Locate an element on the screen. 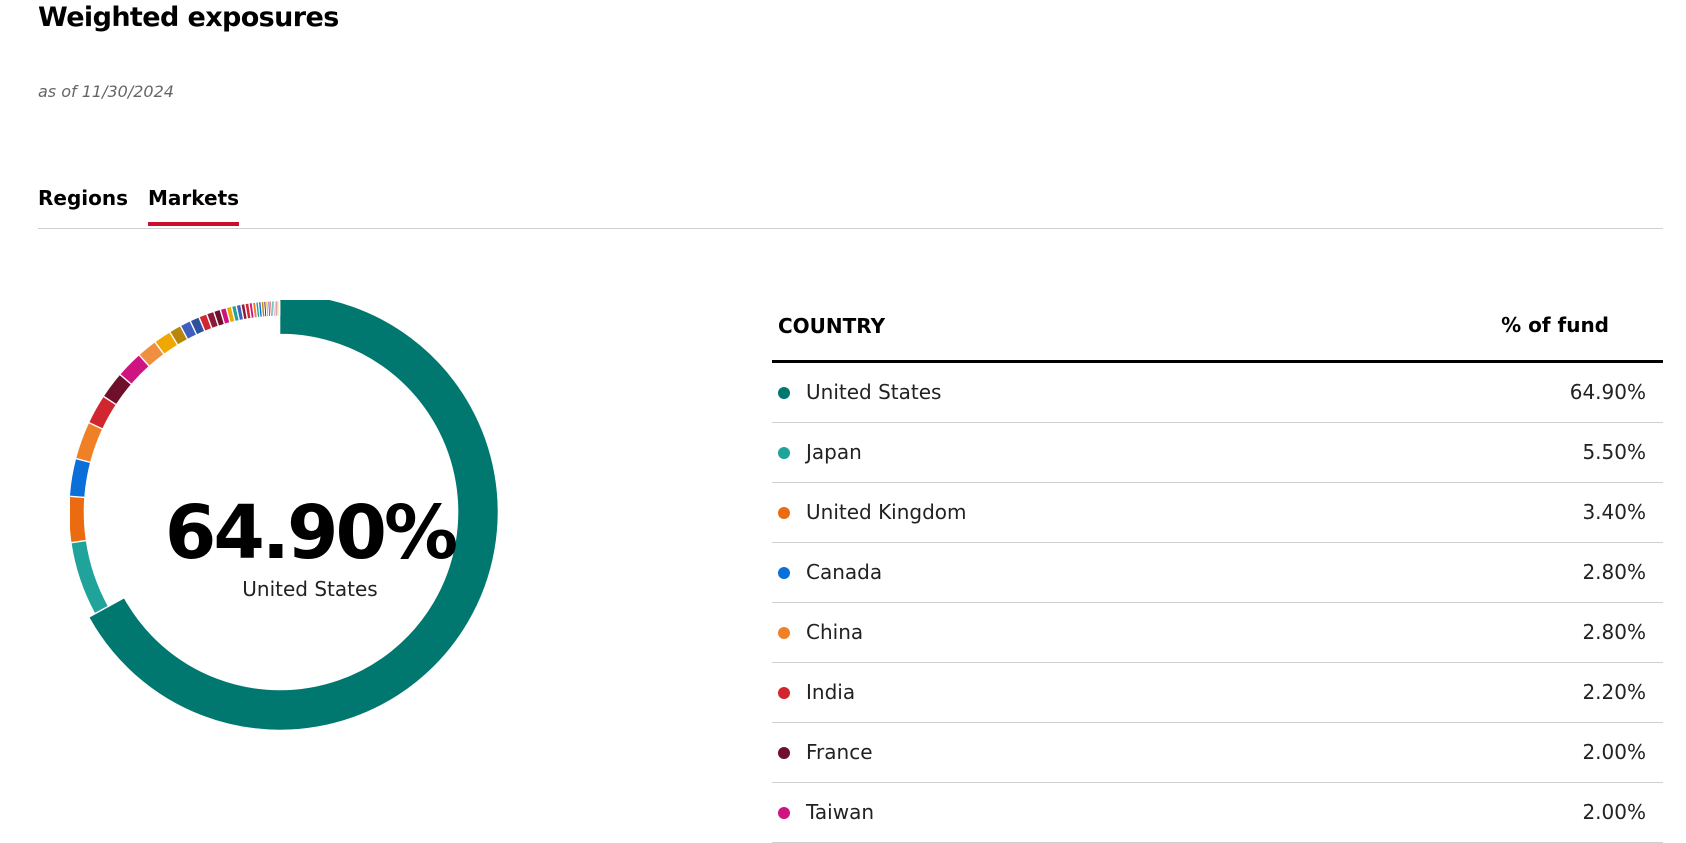  donut-slice-canada is located at coordinates (80, 478).